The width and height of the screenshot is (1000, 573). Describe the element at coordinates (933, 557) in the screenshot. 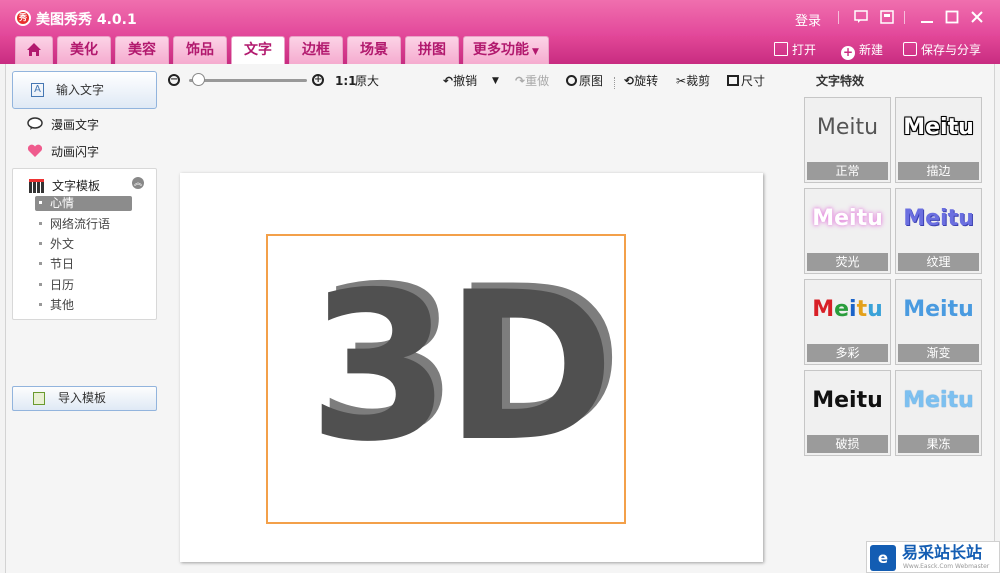

I see `site-watermark: e 易采站长站 Www.Easck.Com Webmaster` at that location.